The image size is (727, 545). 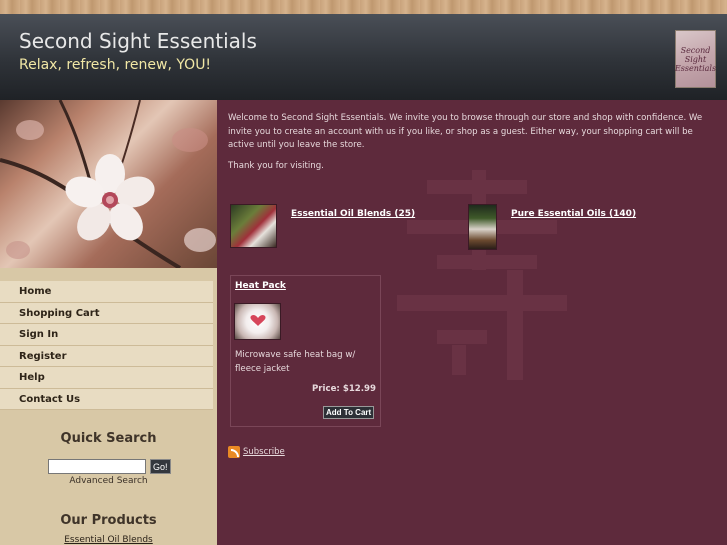 I want to click on nav-sign-in: Sign In, so click(x=106, y=335).